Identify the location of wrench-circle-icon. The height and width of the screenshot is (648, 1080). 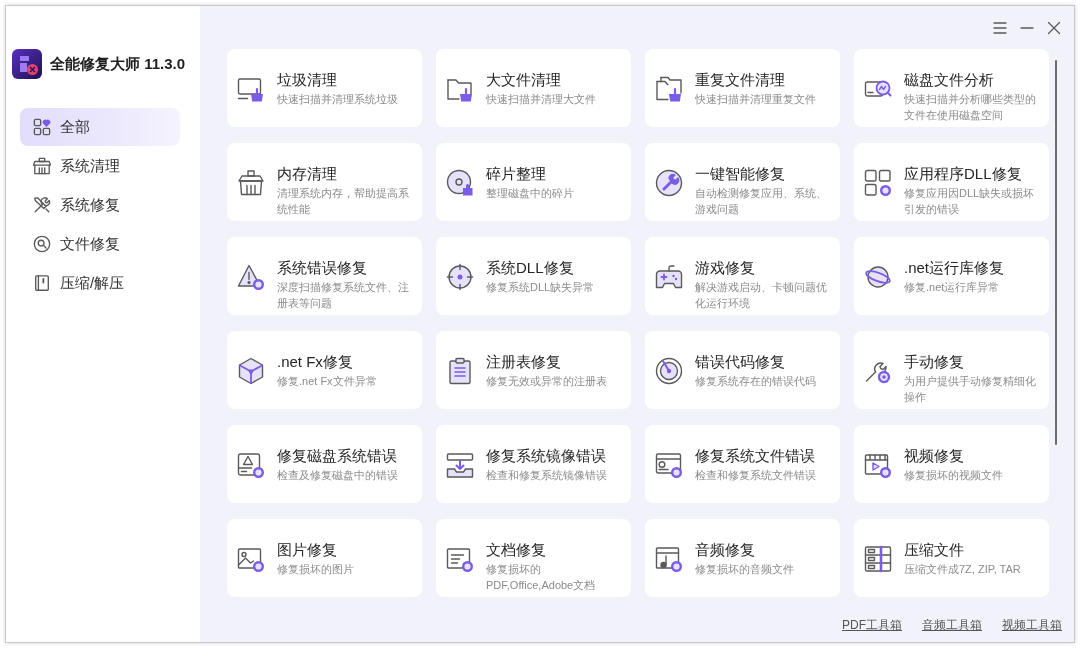
(669, 183).